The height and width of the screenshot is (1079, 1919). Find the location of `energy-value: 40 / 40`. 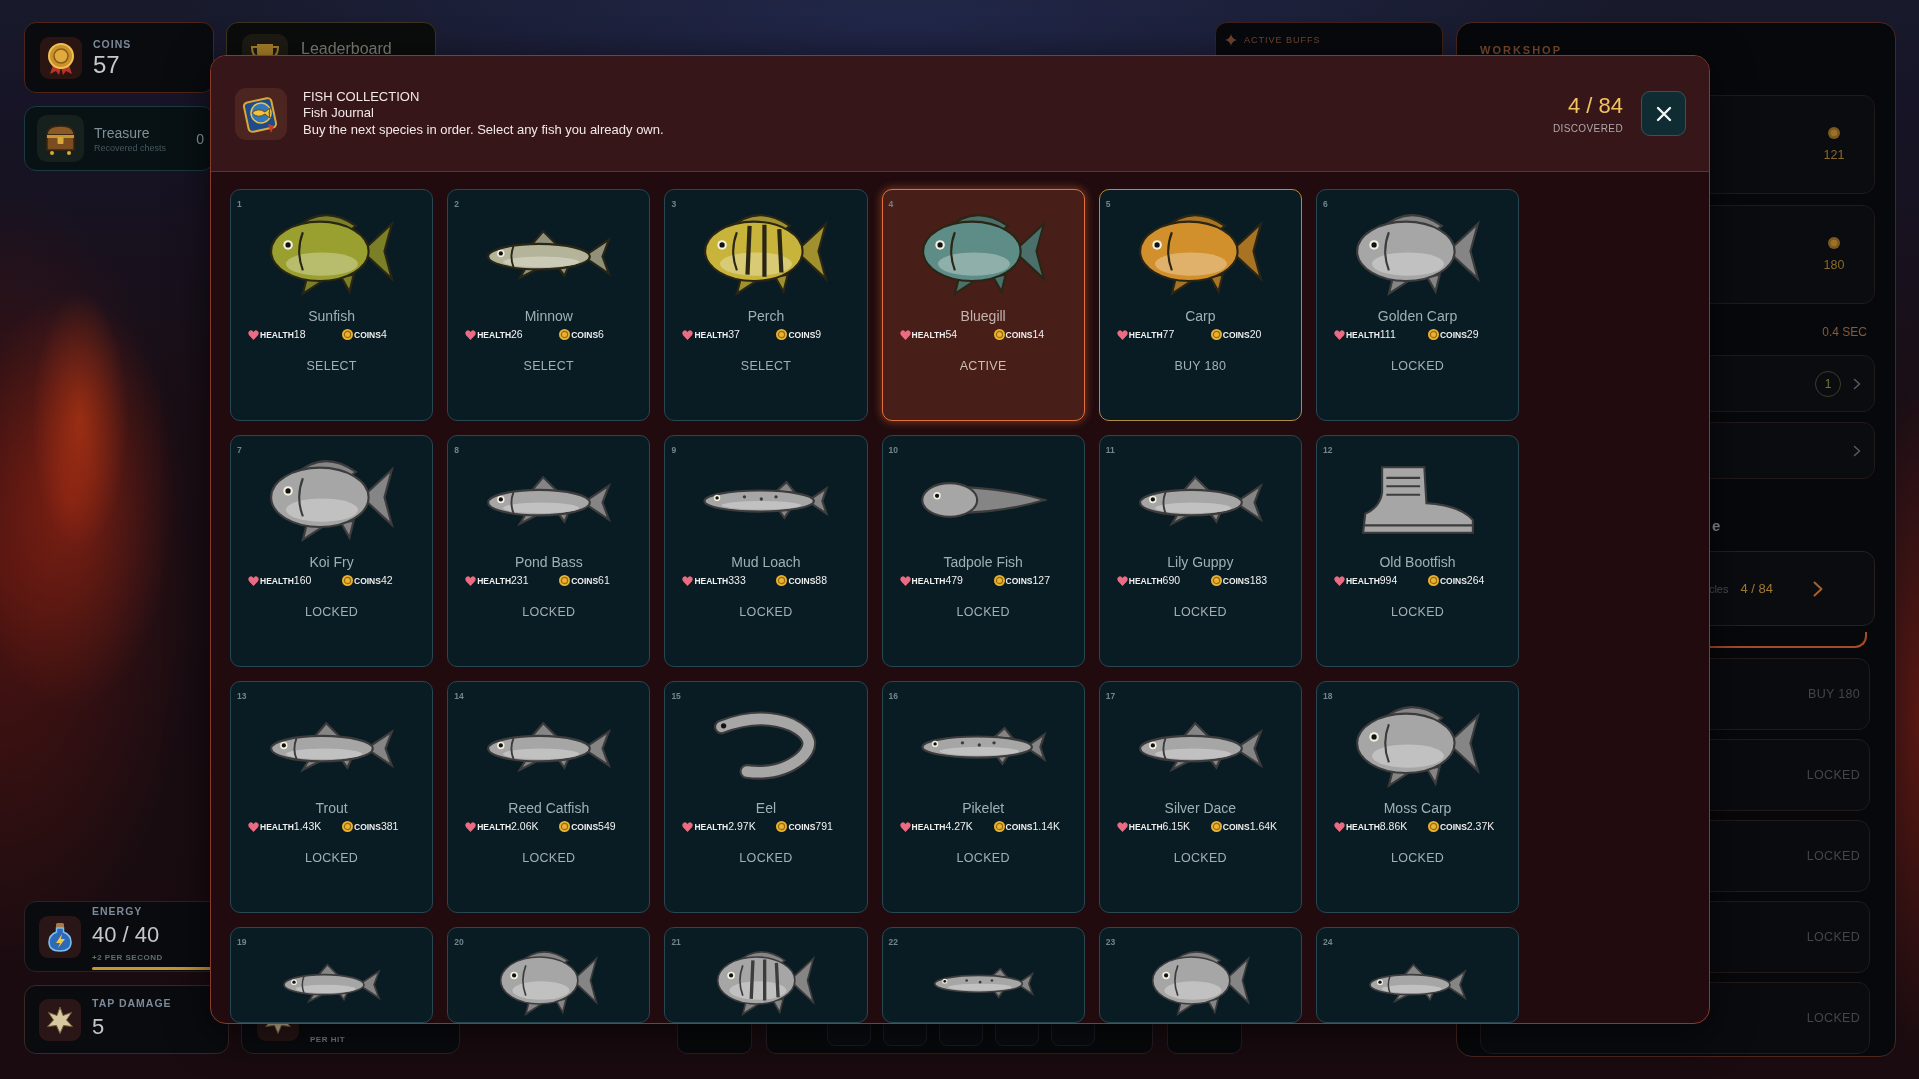

energy-value: 40 / 40 is located at coordinates (126, 935).